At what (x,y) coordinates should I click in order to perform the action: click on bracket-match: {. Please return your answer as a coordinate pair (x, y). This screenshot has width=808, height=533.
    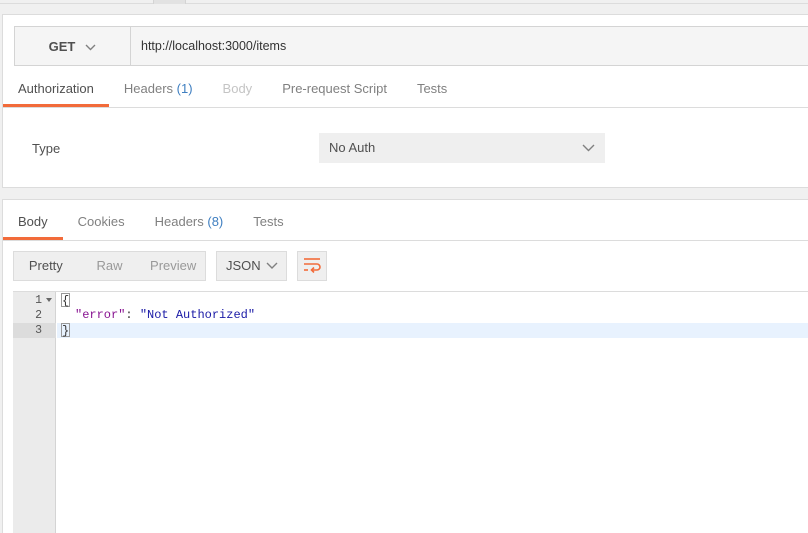
    Looking at the image, I should click on (66, 300).